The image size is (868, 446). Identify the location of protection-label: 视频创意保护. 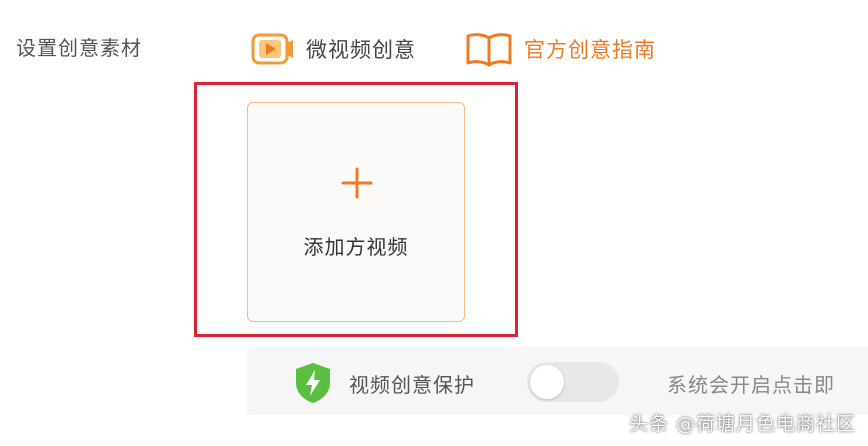
(412, 385).